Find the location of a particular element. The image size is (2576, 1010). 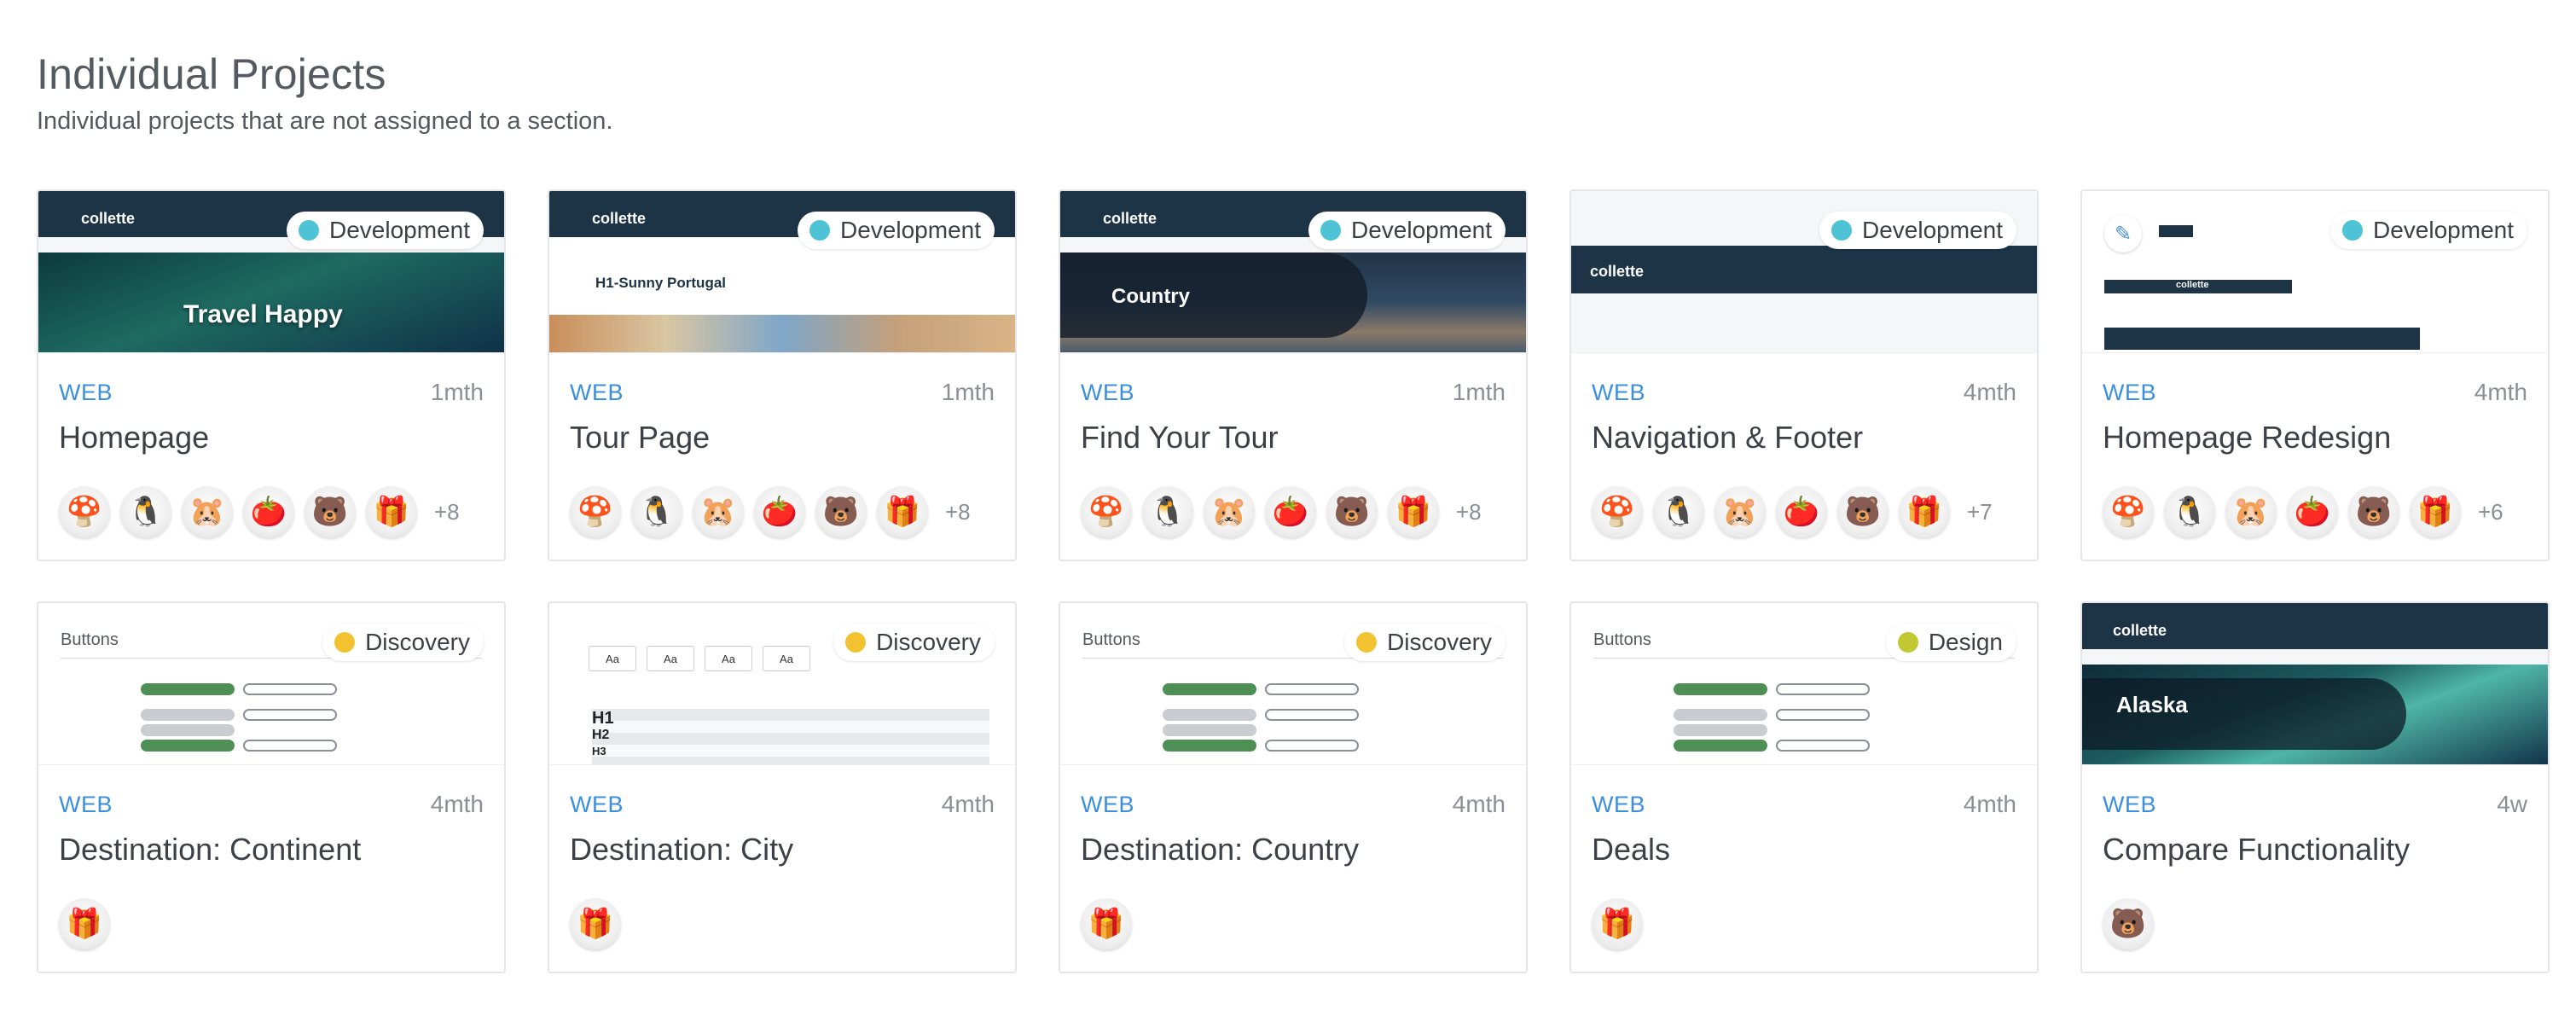

status-label: Design is located at coordinates (1965, 642).